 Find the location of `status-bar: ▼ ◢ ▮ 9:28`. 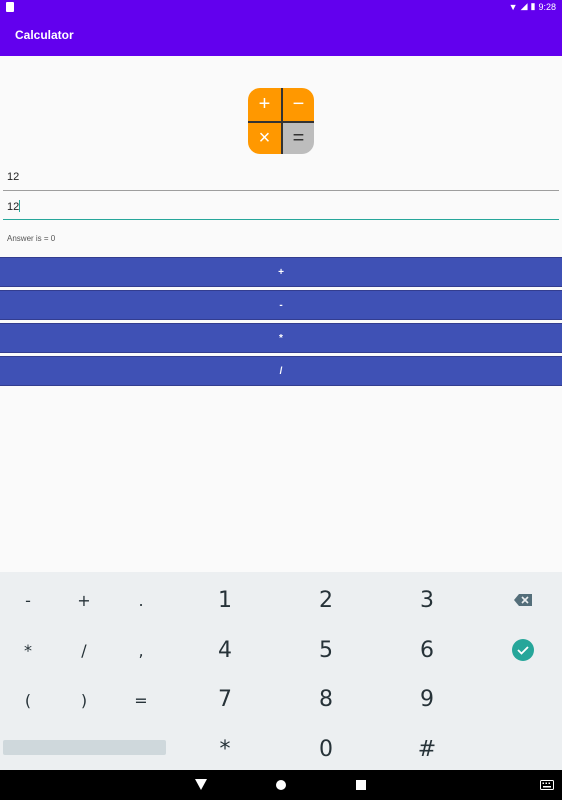

status-bar: ▼ ◢ ▮ 9:28 is located at coordinates (281, 7).